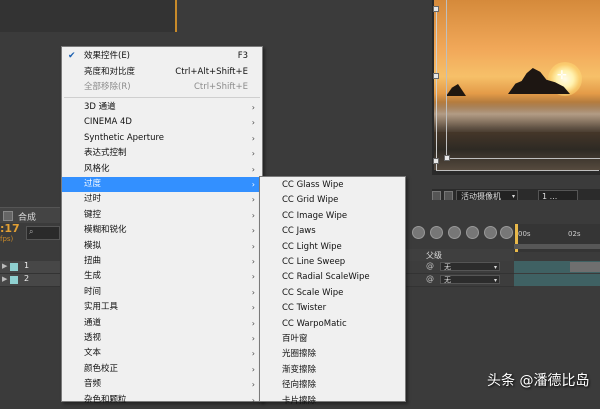  Describe the element at coordinates (162, 261) in the screenshot. I see `menu-category-item: 扭曲 ›` at that location.